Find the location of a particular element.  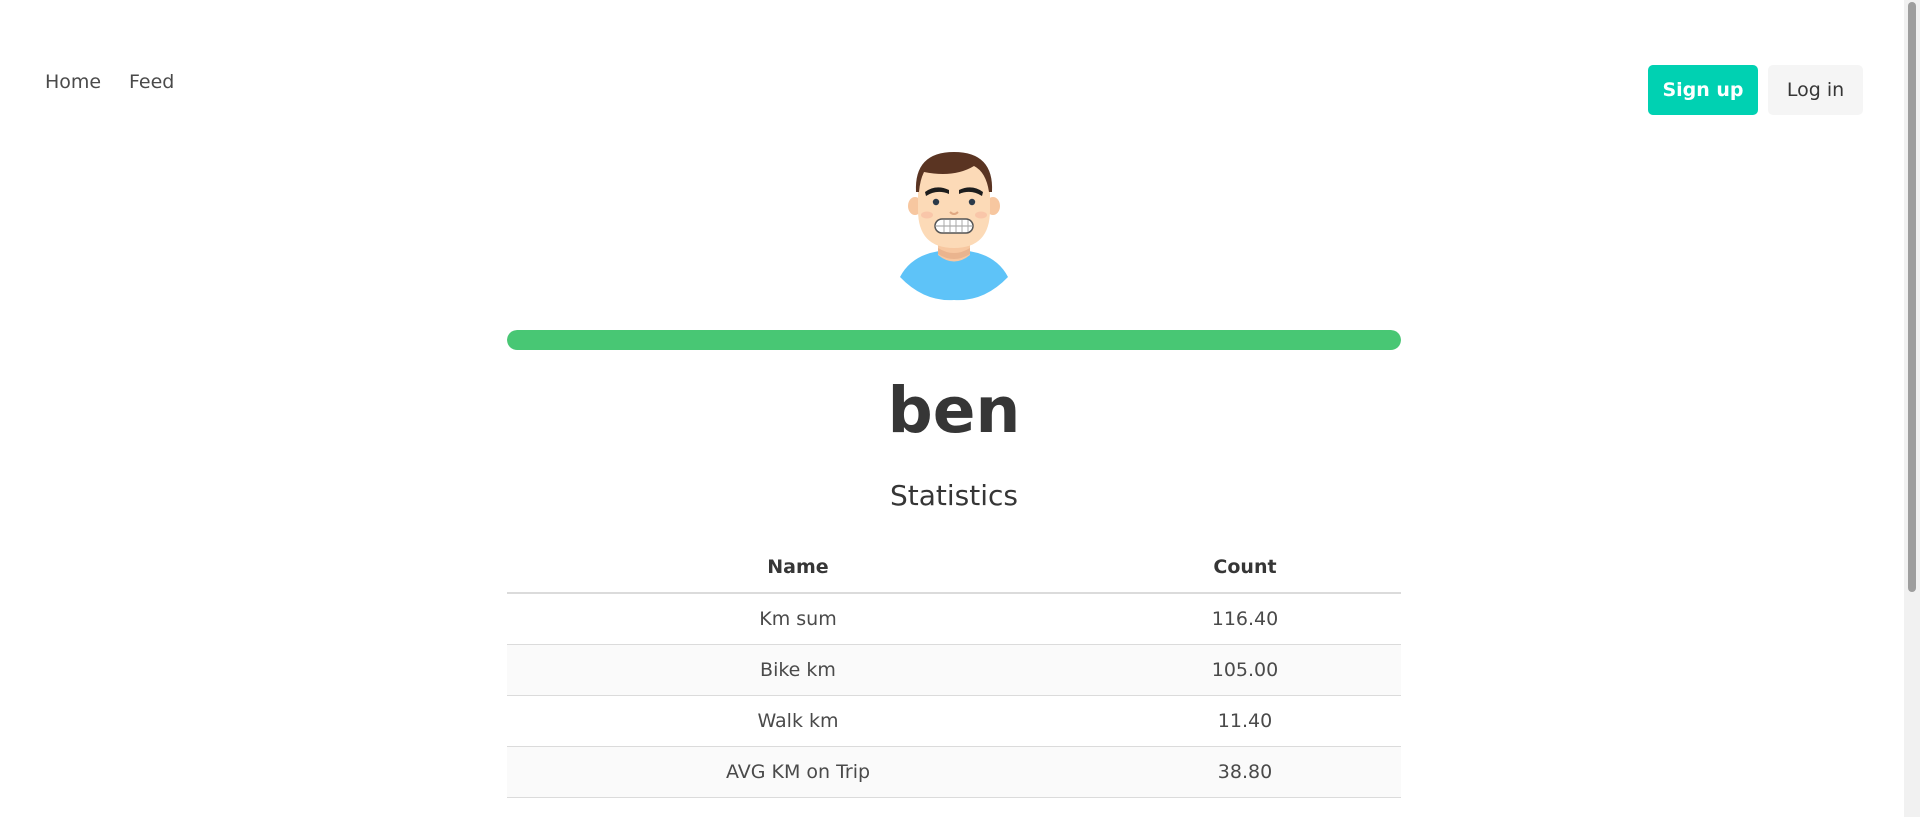

table-row: Bike km 105.00 is located at coordinates (954, 670).